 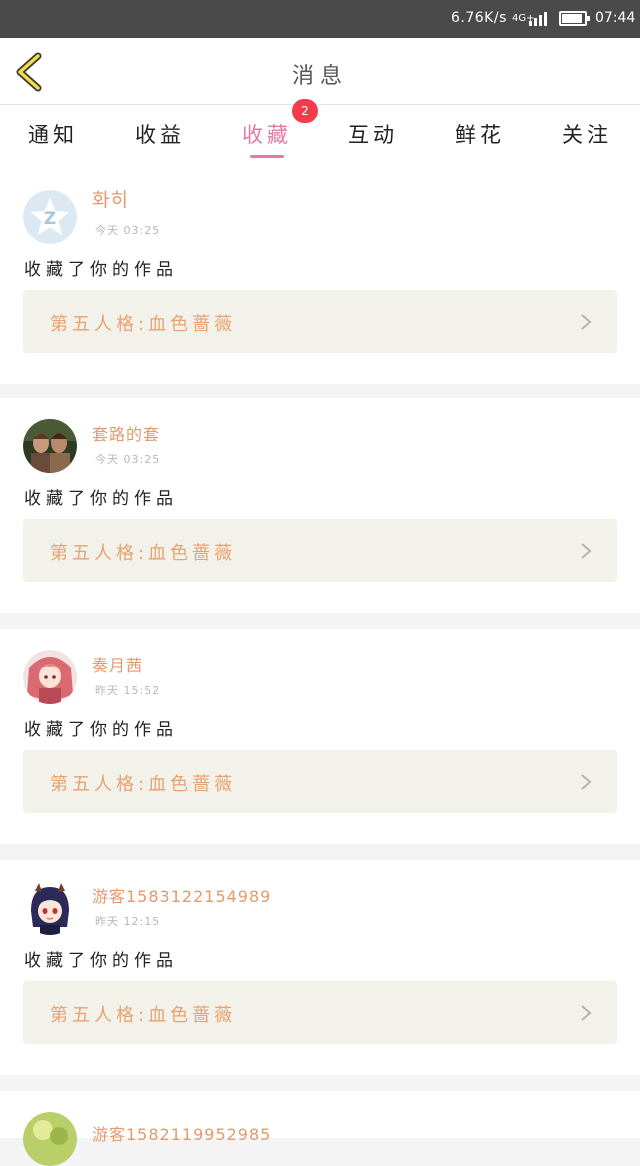 I want to click on tab-notifications: 通知, so click(x=53, y=134).